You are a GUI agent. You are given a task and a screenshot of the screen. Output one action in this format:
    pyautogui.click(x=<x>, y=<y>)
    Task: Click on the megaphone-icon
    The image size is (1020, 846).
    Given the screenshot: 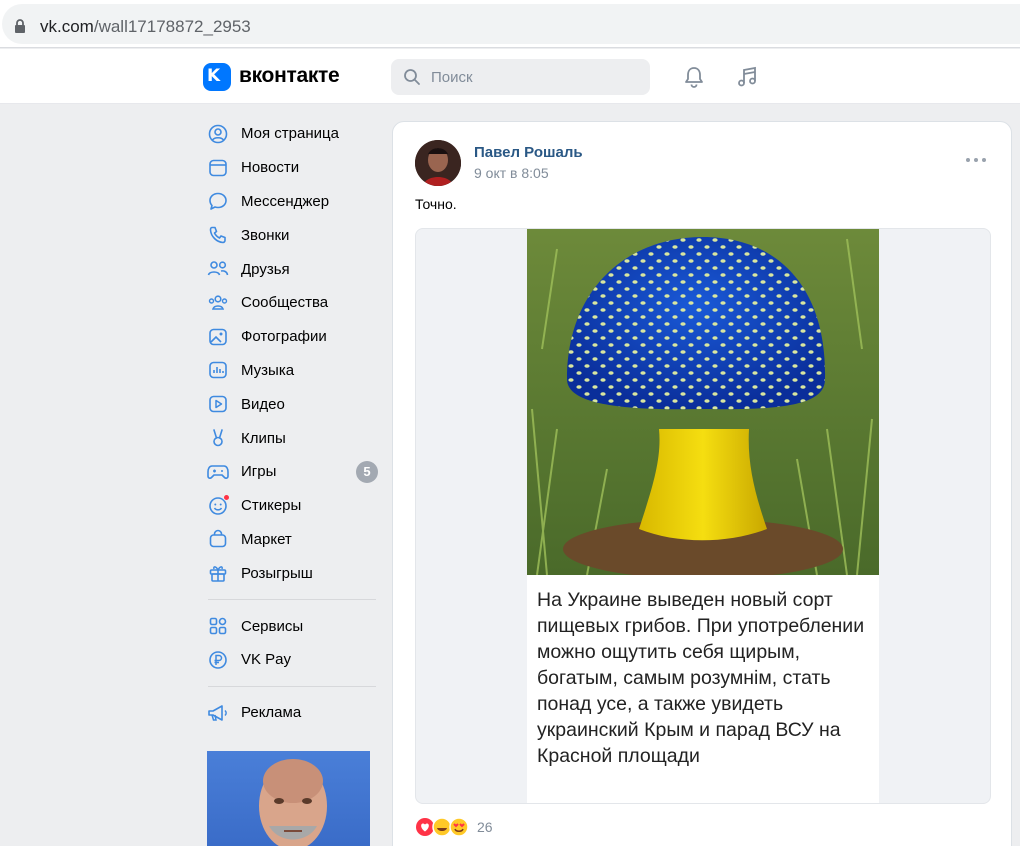 What is the action you would take?
    pyautogui.click(x=218, y=713)
    